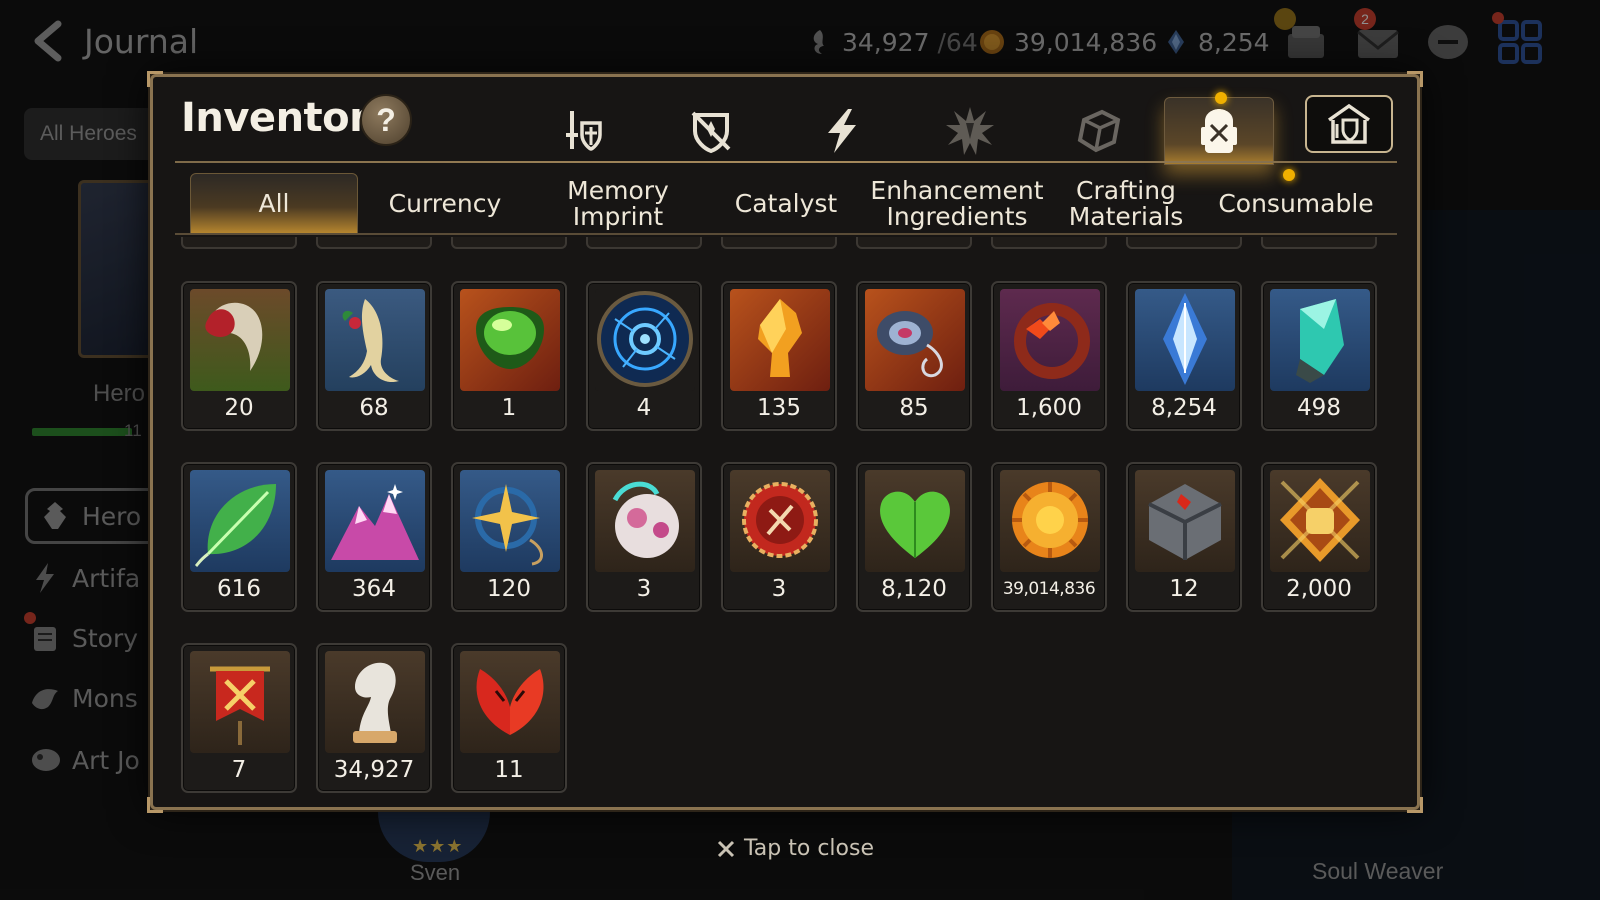  I want to click on artifact-tab, so click(711, 131).